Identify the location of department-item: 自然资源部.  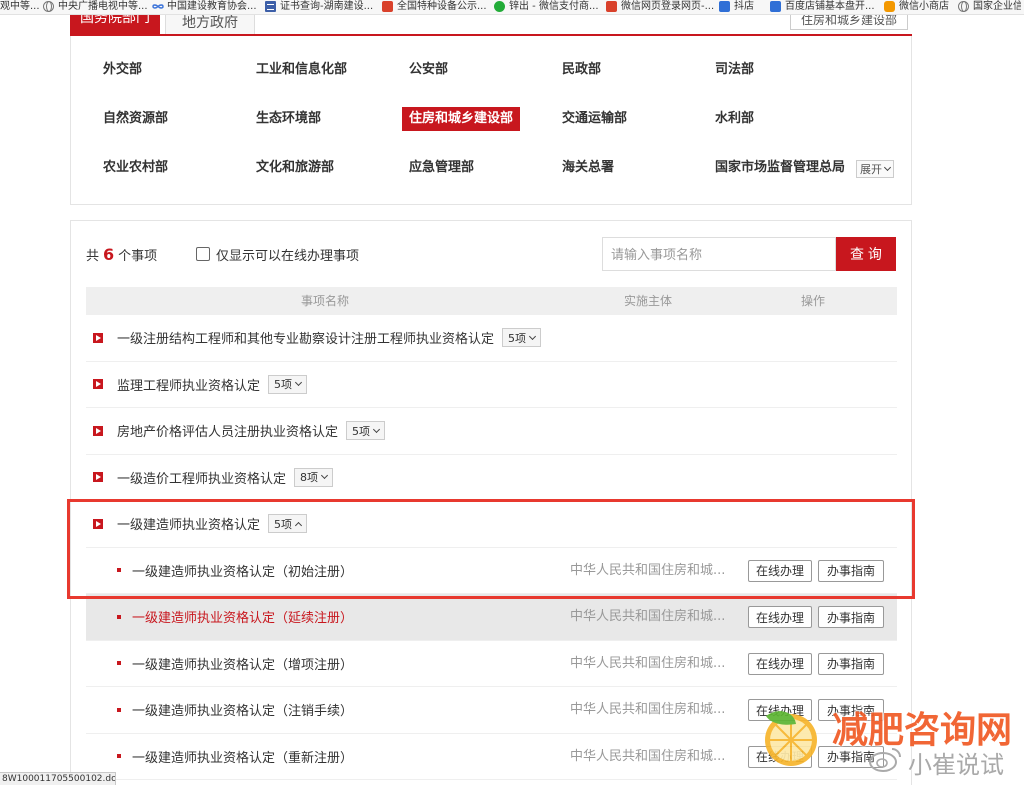
(135, 119).